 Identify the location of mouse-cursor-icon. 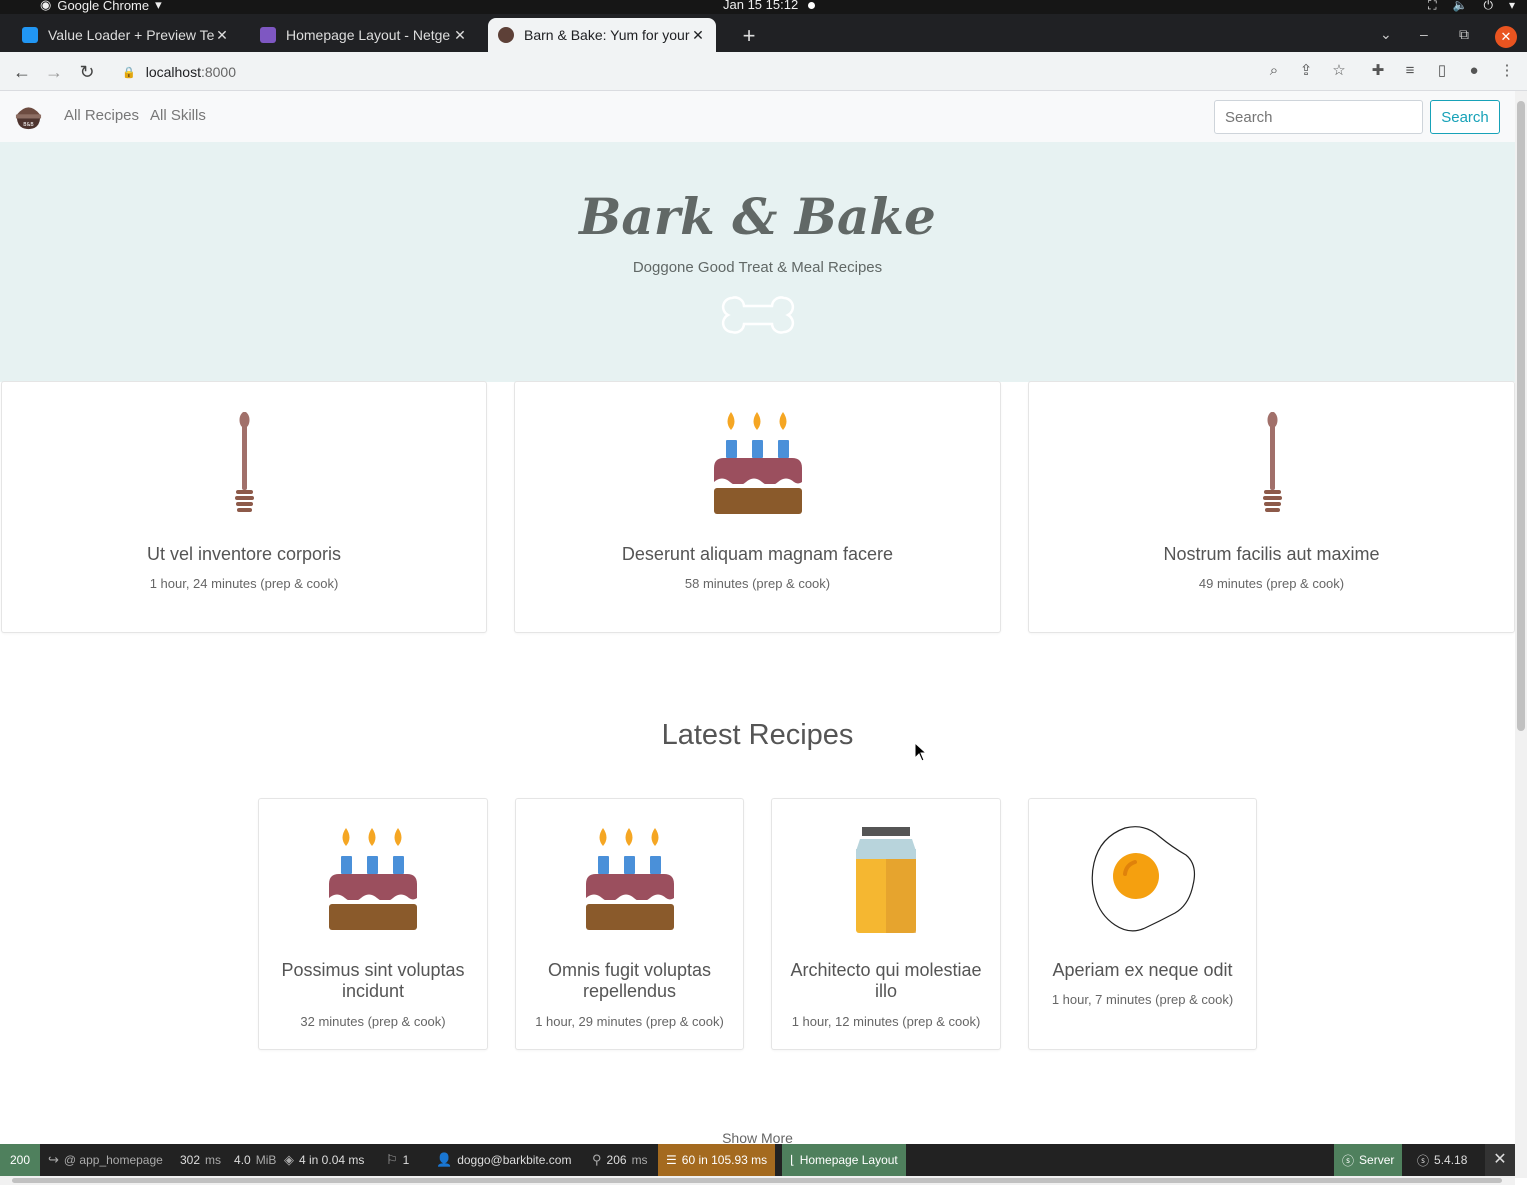
(921, 752).